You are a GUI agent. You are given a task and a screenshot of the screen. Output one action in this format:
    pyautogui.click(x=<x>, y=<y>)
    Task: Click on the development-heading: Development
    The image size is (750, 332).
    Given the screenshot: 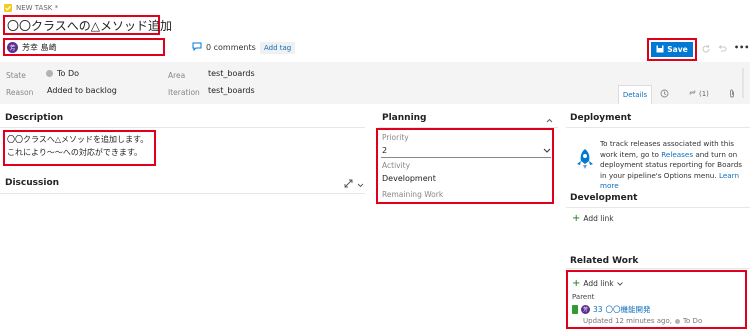 What is the action you would take?
    pyautogui.click(x=604, y=198)
    